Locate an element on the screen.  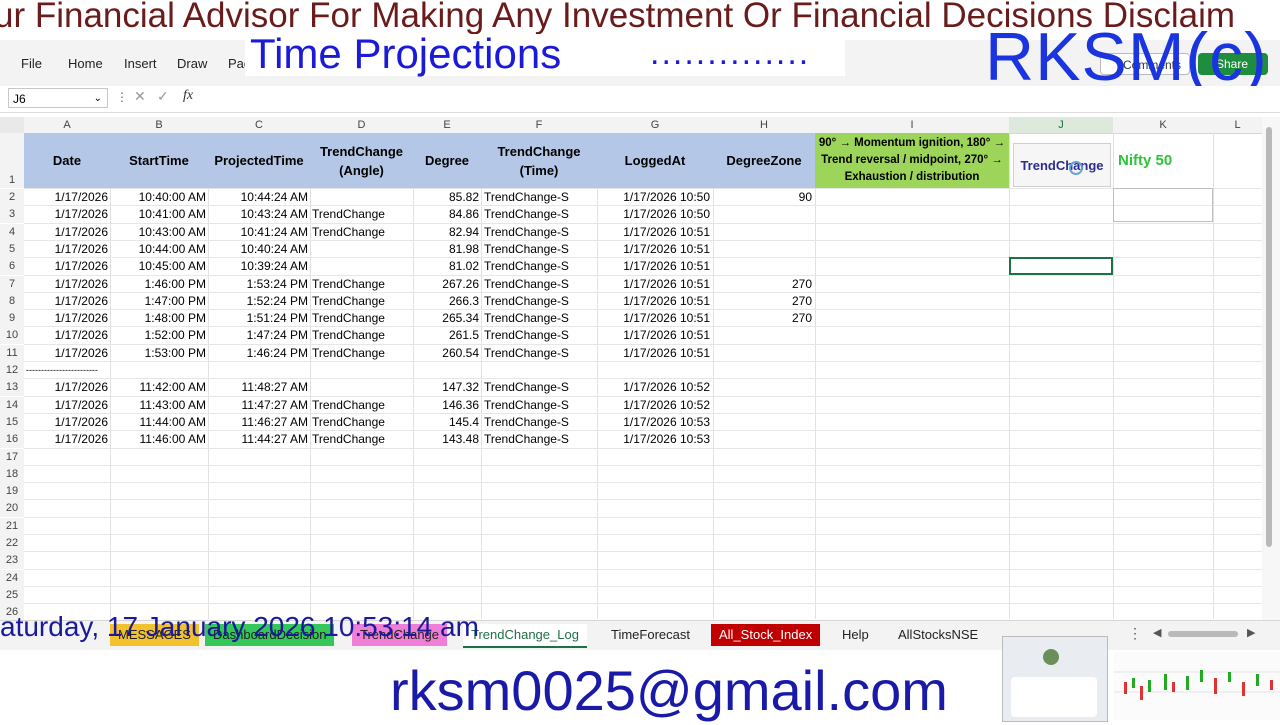
col-header-g: G is located at coordinates (655, 125).